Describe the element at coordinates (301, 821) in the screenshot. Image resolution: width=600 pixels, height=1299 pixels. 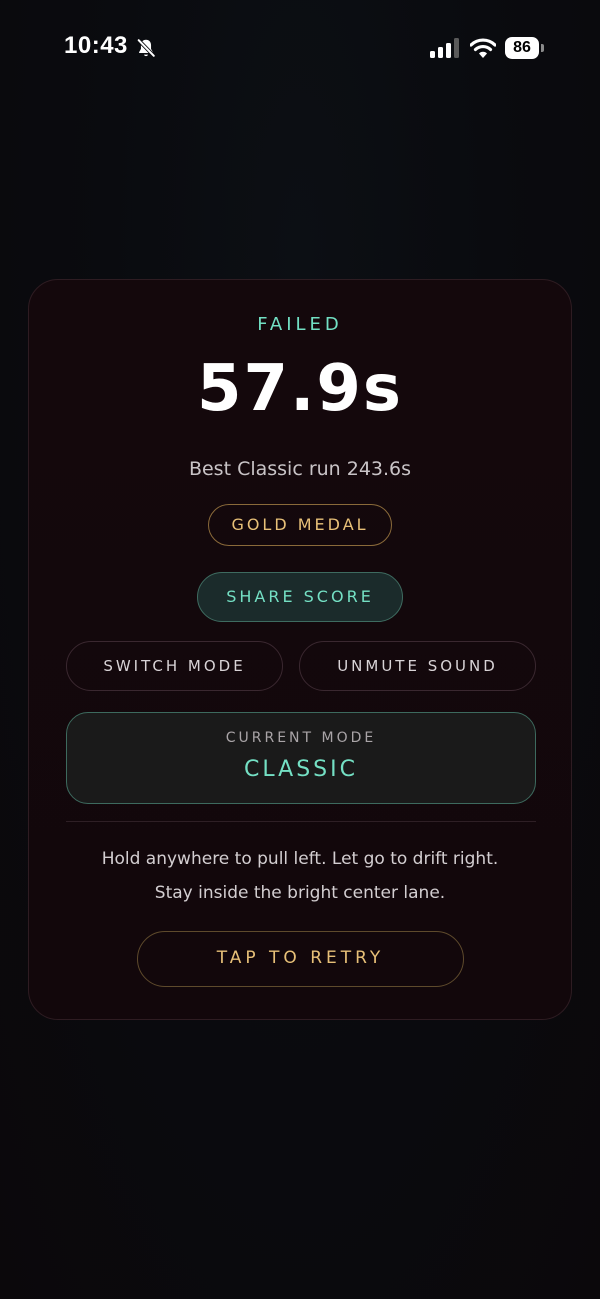
I see `divider` at that location.